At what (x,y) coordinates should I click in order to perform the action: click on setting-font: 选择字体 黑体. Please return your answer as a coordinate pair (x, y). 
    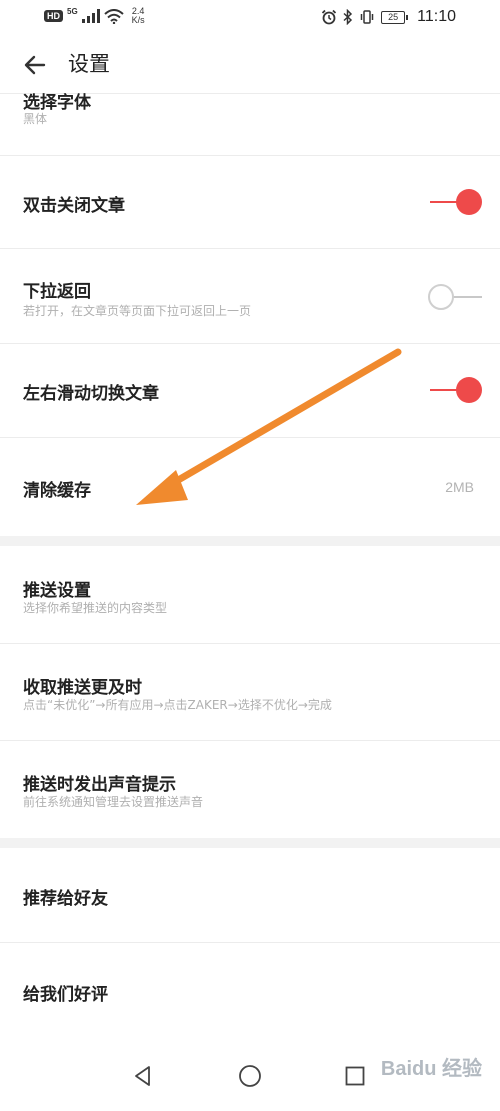
    Looking at the image, I should click on (250, 124).